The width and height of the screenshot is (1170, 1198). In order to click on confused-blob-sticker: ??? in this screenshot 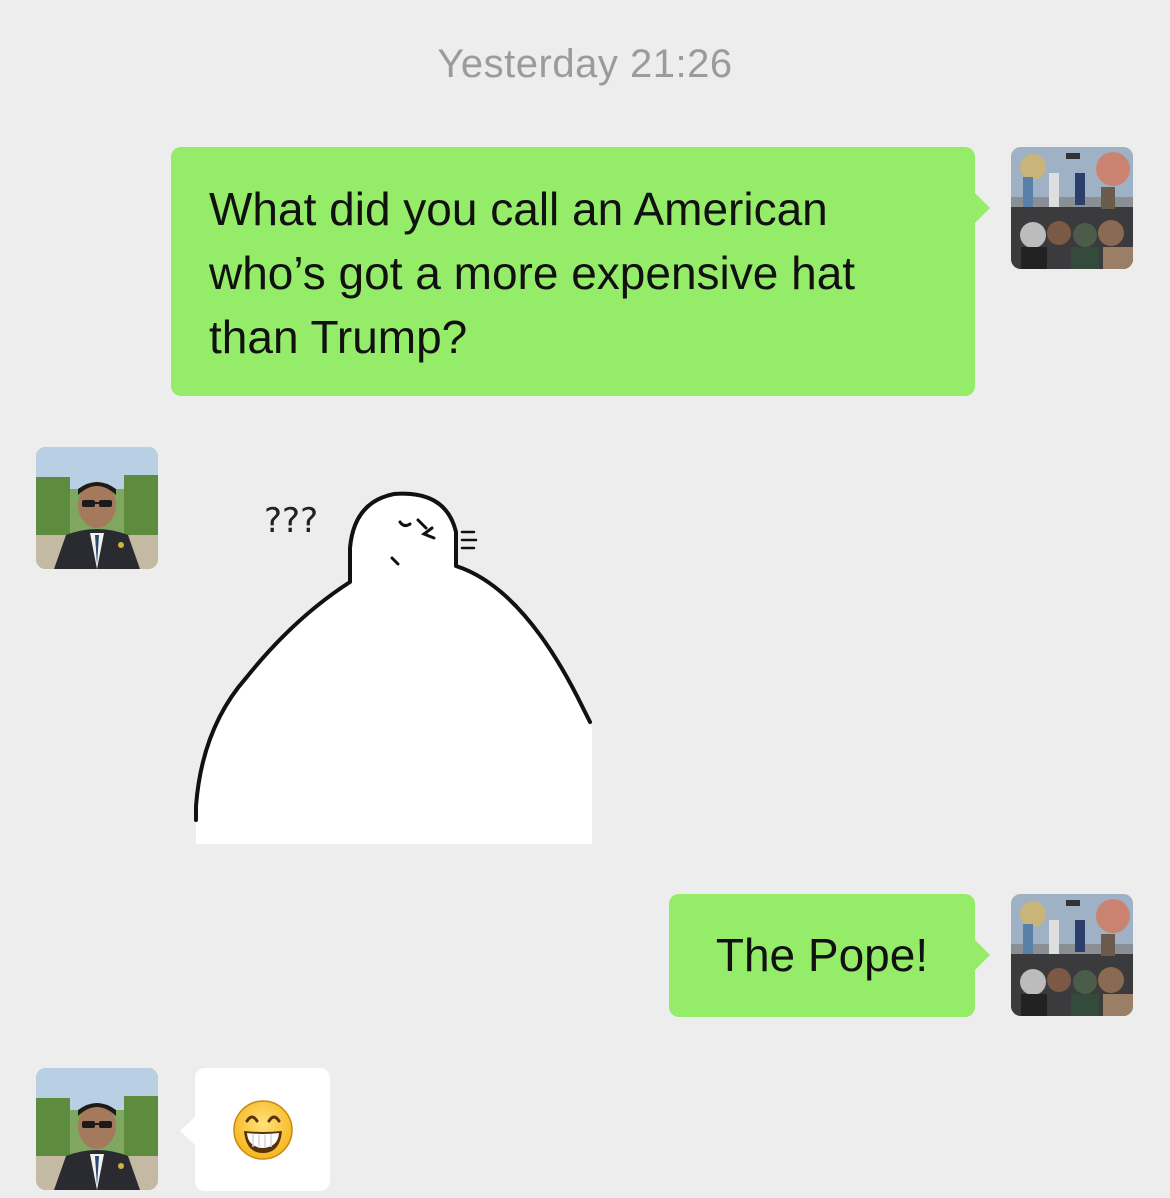, I will do `click(393, 666)`.